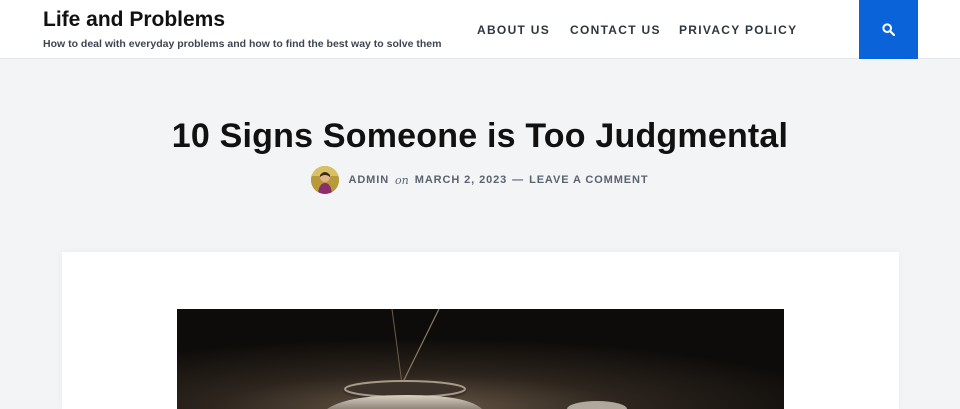  I want to click on nav-contact-us: CONTACT US, so click(615, 30).